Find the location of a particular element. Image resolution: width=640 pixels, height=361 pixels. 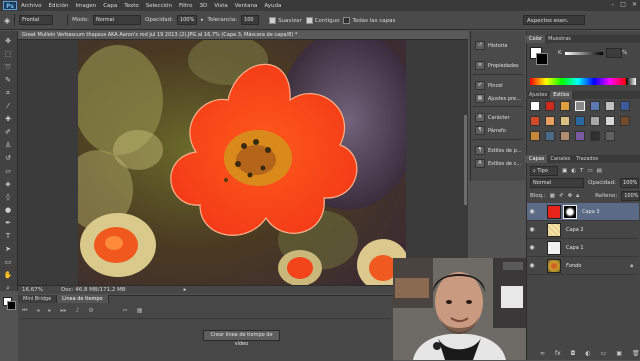

tolerance-input: 100 is located at coordinates (250, 20).